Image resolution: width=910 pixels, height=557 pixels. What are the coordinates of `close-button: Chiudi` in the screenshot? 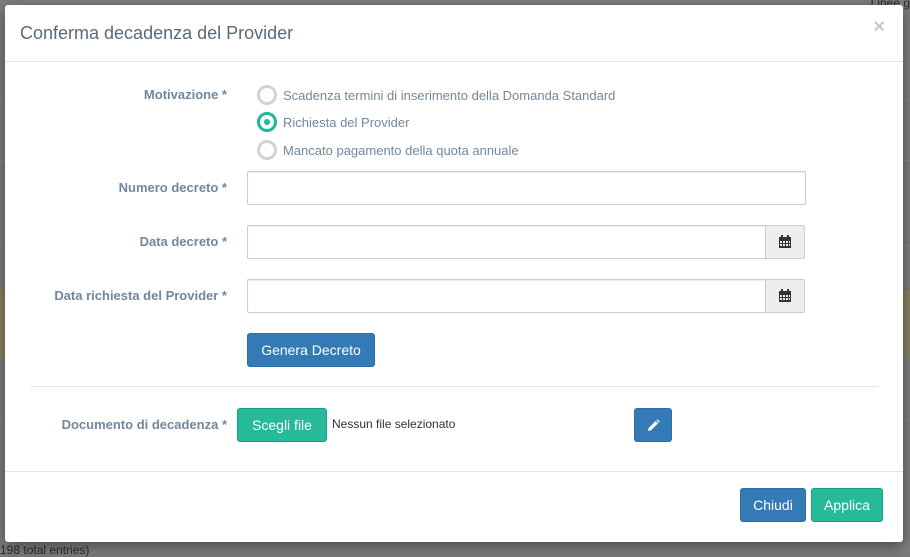 It's located at (773, 505).